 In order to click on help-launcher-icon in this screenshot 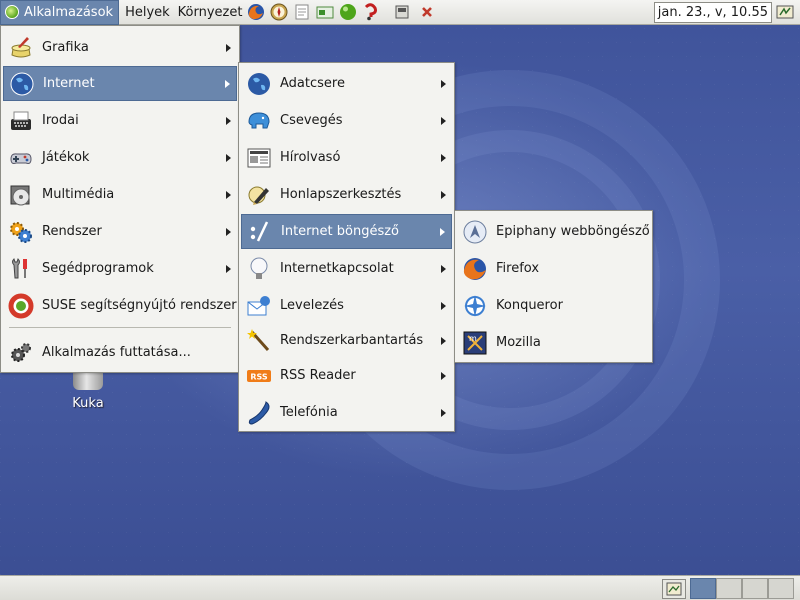, I will do `click(371, 12)`.